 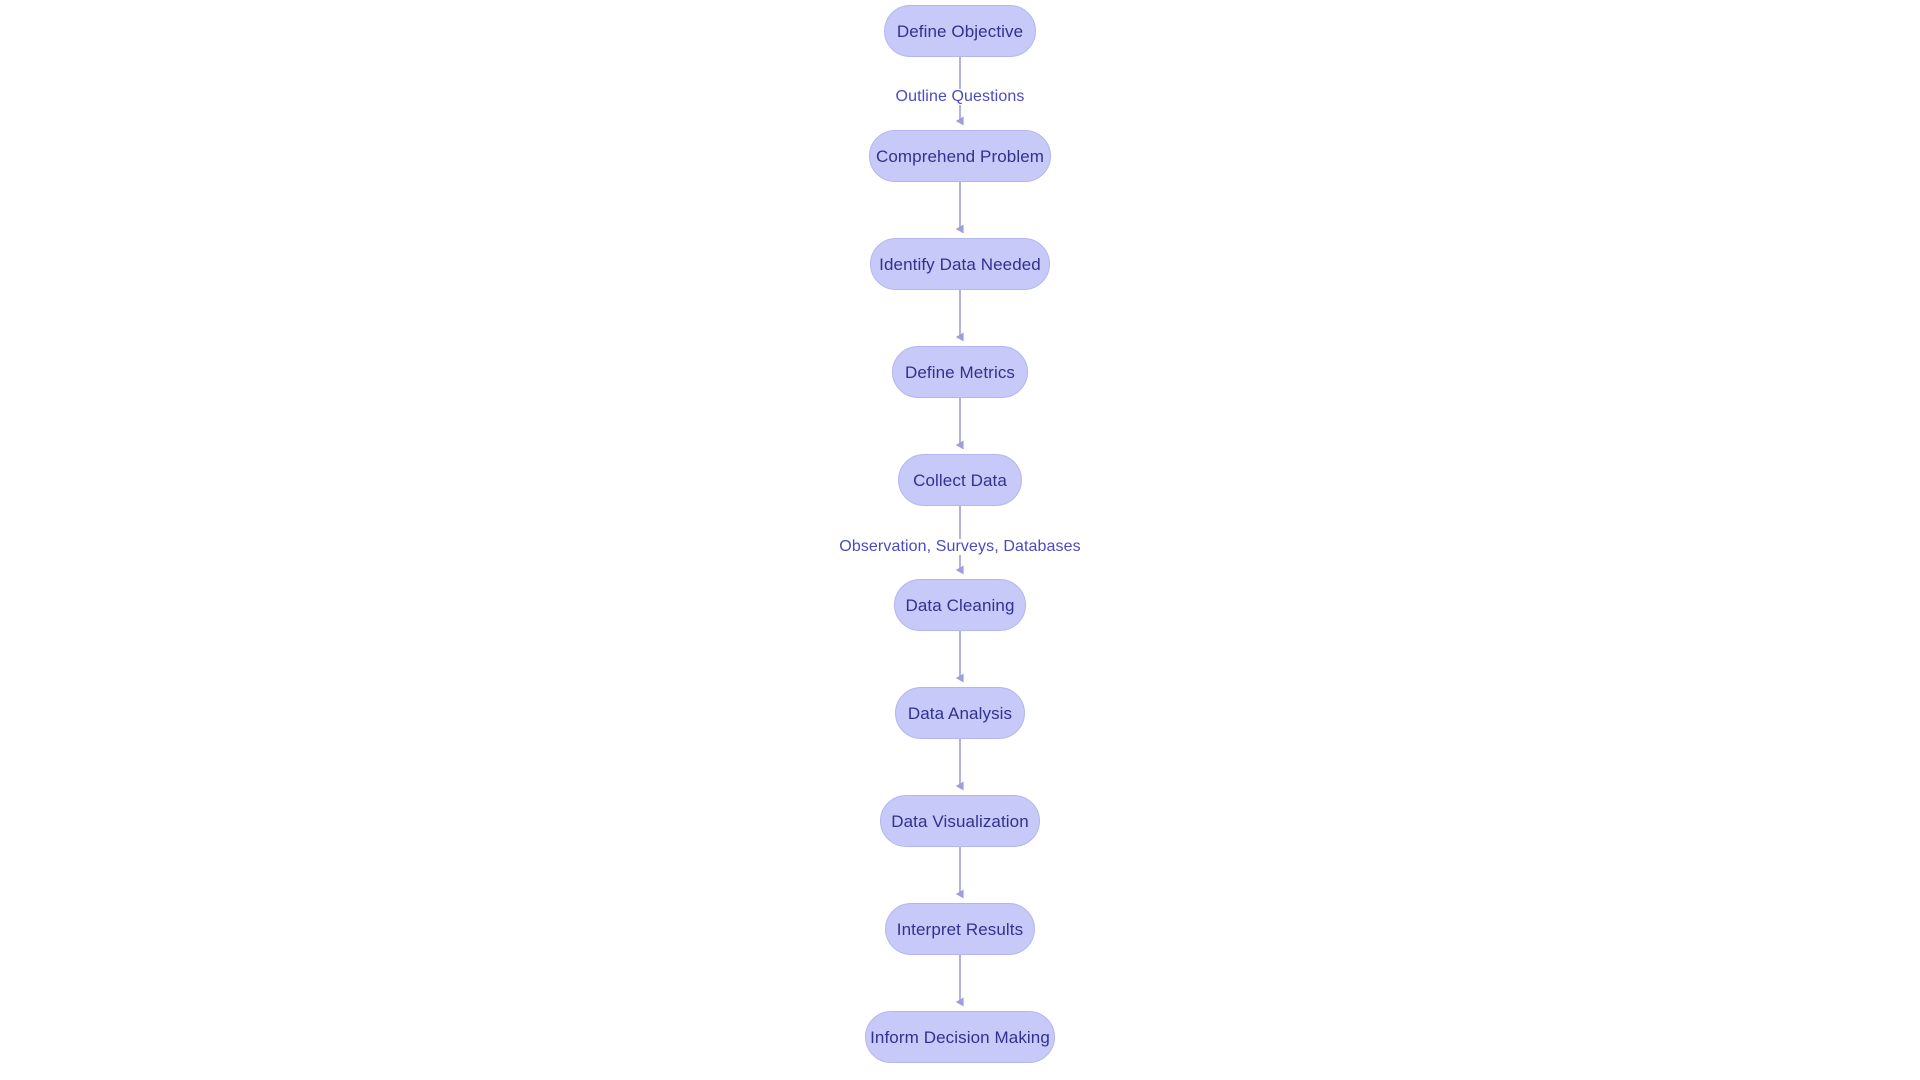 I want to click on flow-node-label: Interpret Results, so click(x=960, y=929).